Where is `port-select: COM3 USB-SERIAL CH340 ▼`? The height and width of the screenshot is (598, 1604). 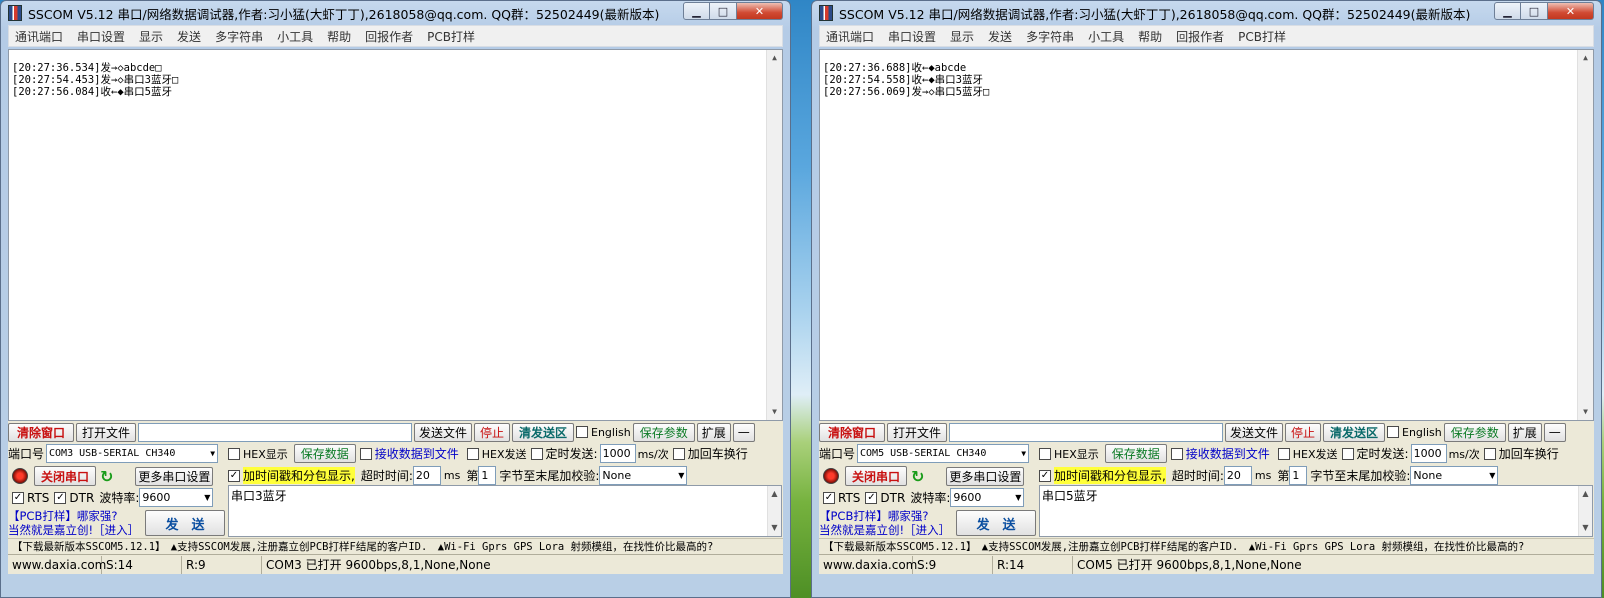
port-select: COM3 USB-SERIAL CH340 ▼ is located at coordinates (132, 453).